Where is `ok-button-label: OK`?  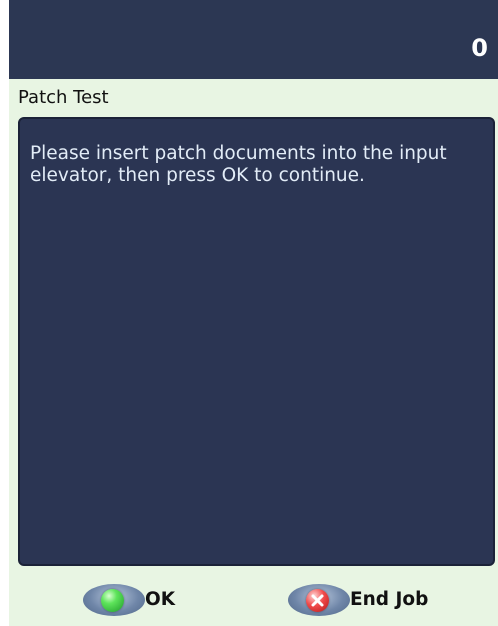 ok-button-label: OK is located at coordinates (160, 599).